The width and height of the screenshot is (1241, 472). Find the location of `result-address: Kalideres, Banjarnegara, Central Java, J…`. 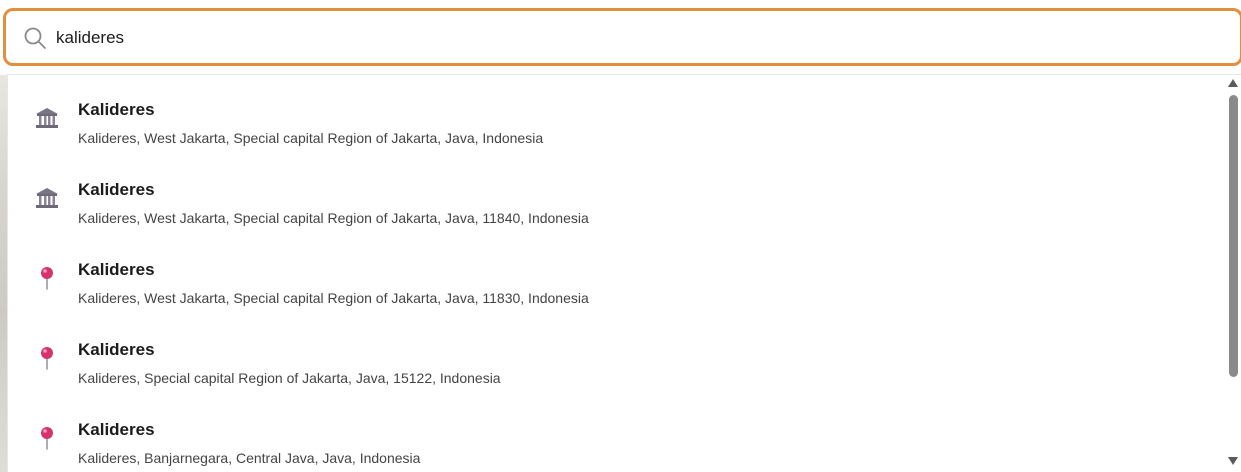

result-address: Kalideres, Banjarnegara, Central Java, J… is located at coordinates (249, 458).